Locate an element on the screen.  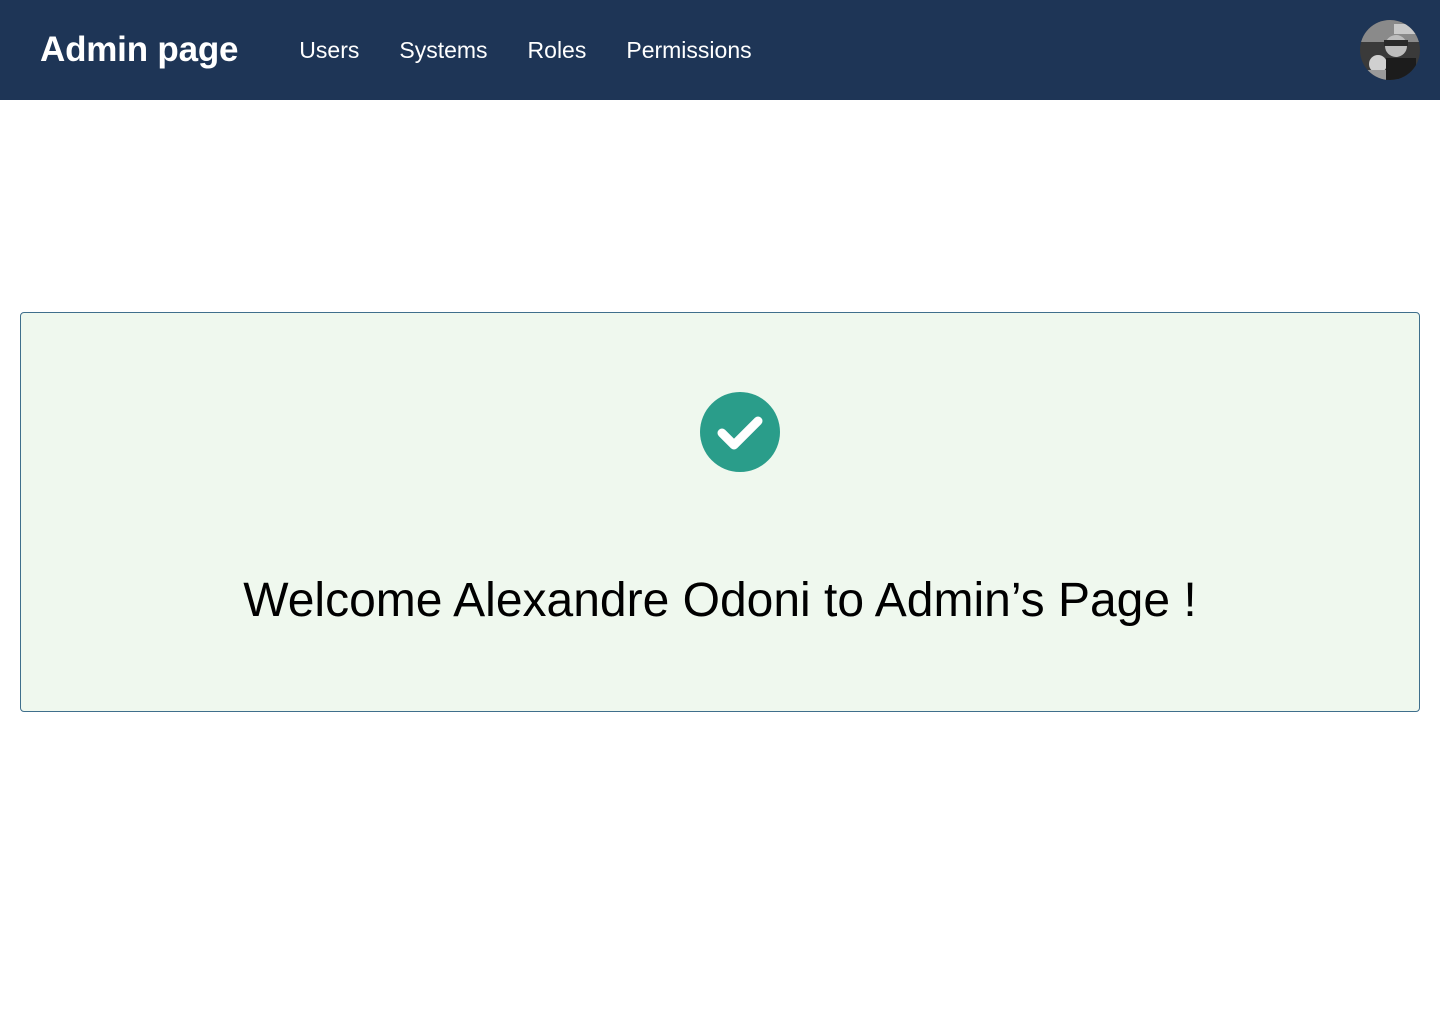
check-circle-icon is located at coordinates (740, 432).